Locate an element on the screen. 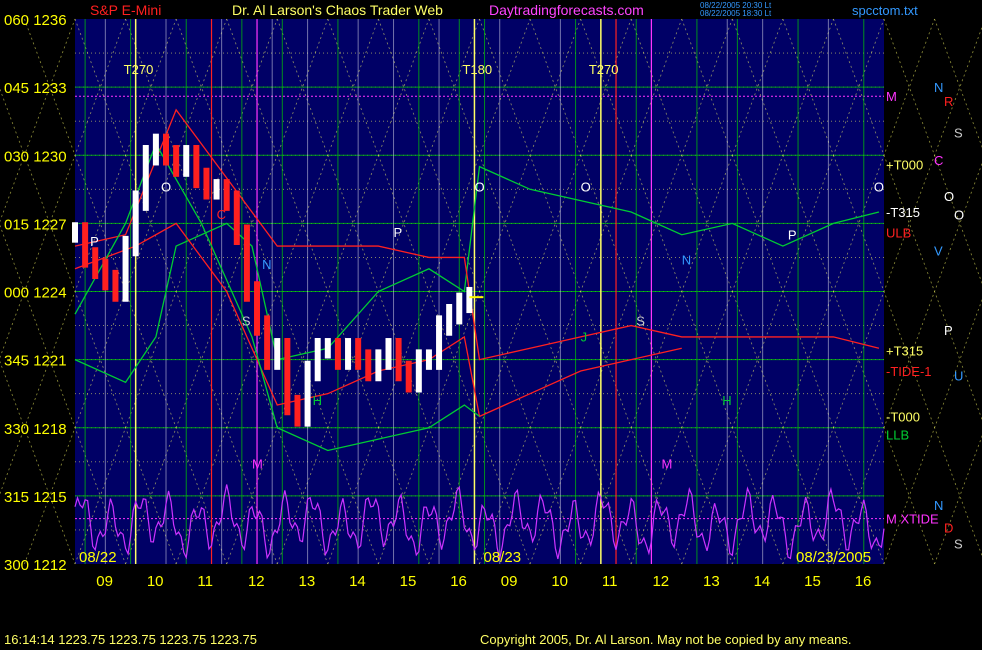 This screenshot has width=982, height=650. marker-label: T180 is located at coordinates (477, 69).